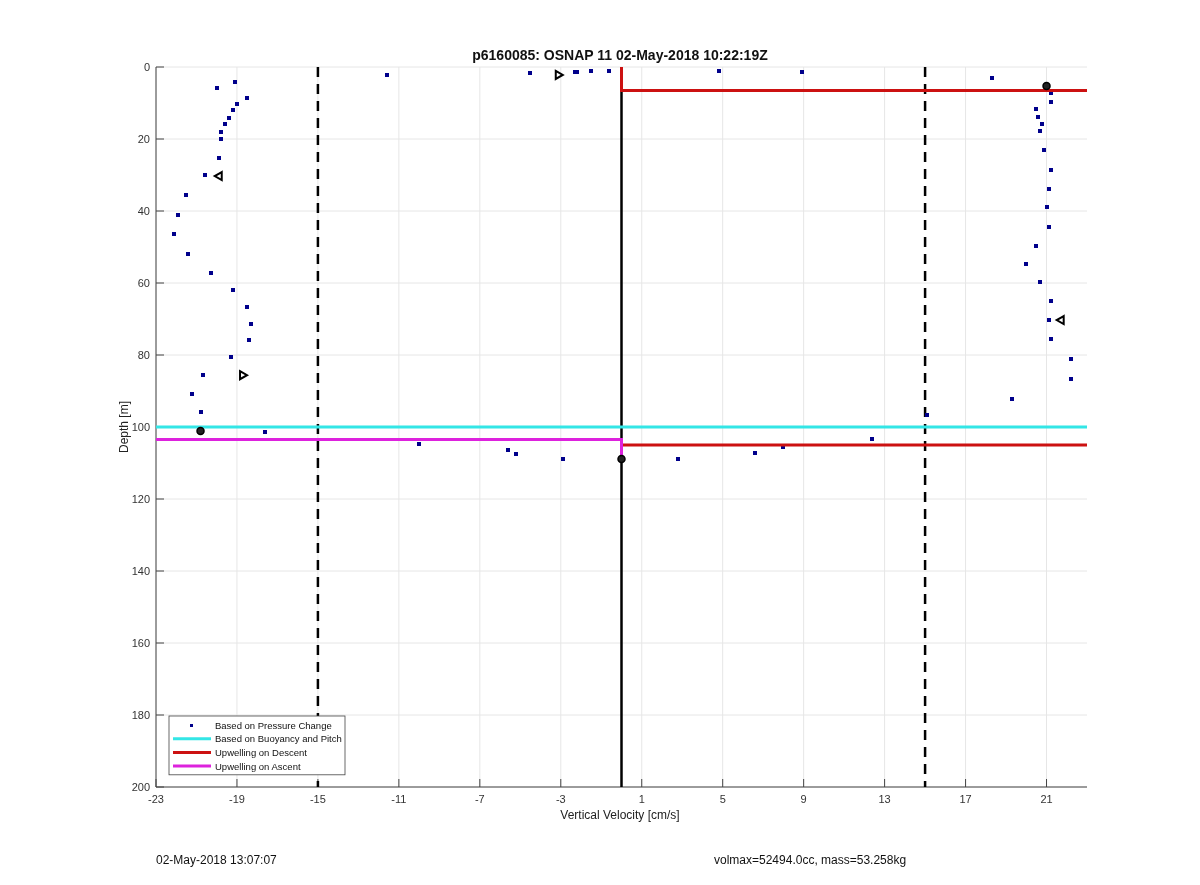 This screenshot has height=885, width=1200. What do you see at coordinates (273, 725) in the screenshot?
I see `legend-label: Based on Pressure Change` at bounding box center [273, 725].